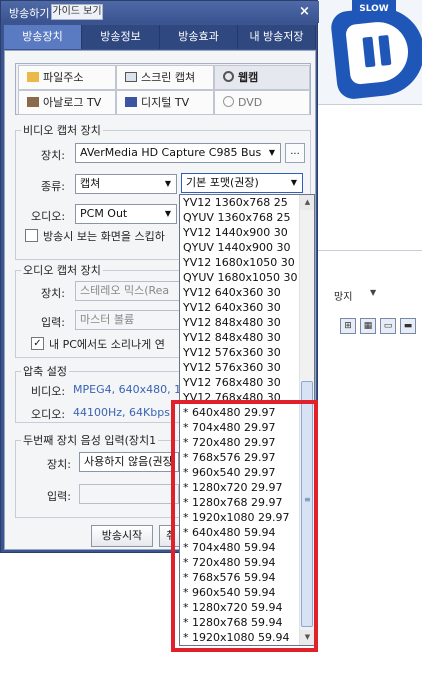  What do you see at coordinates (239, 547) in the screenshot?
I see `format-option: * 704x480 59.94` at bounding box center [239, 547].